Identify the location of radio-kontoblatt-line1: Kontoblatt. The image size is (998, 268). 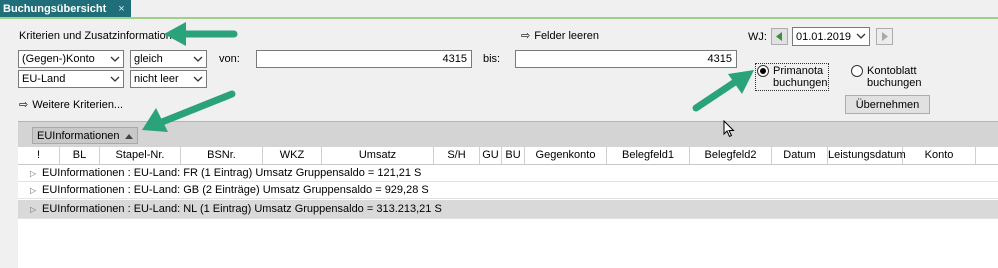
(892, 71).